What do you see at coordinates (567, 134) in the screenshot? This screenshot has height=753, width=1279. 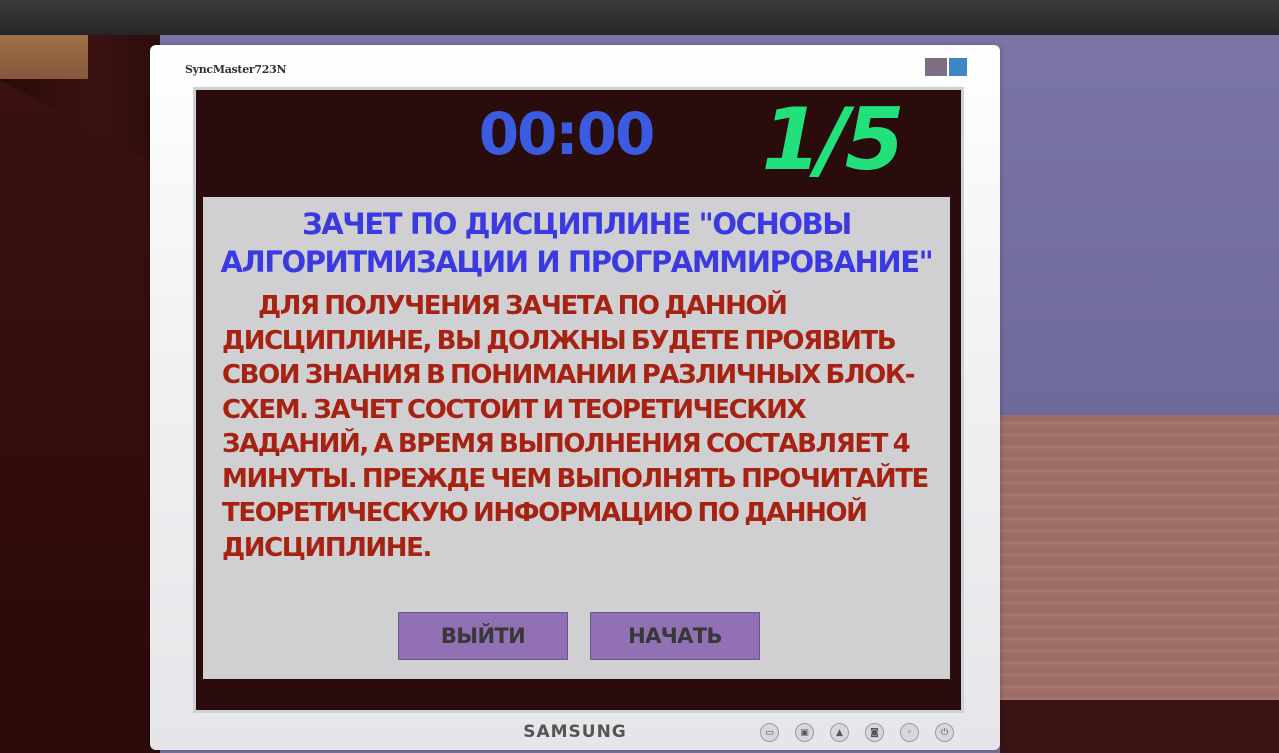 I see `timer-display: 00:00` at bounding box center [567, 134].